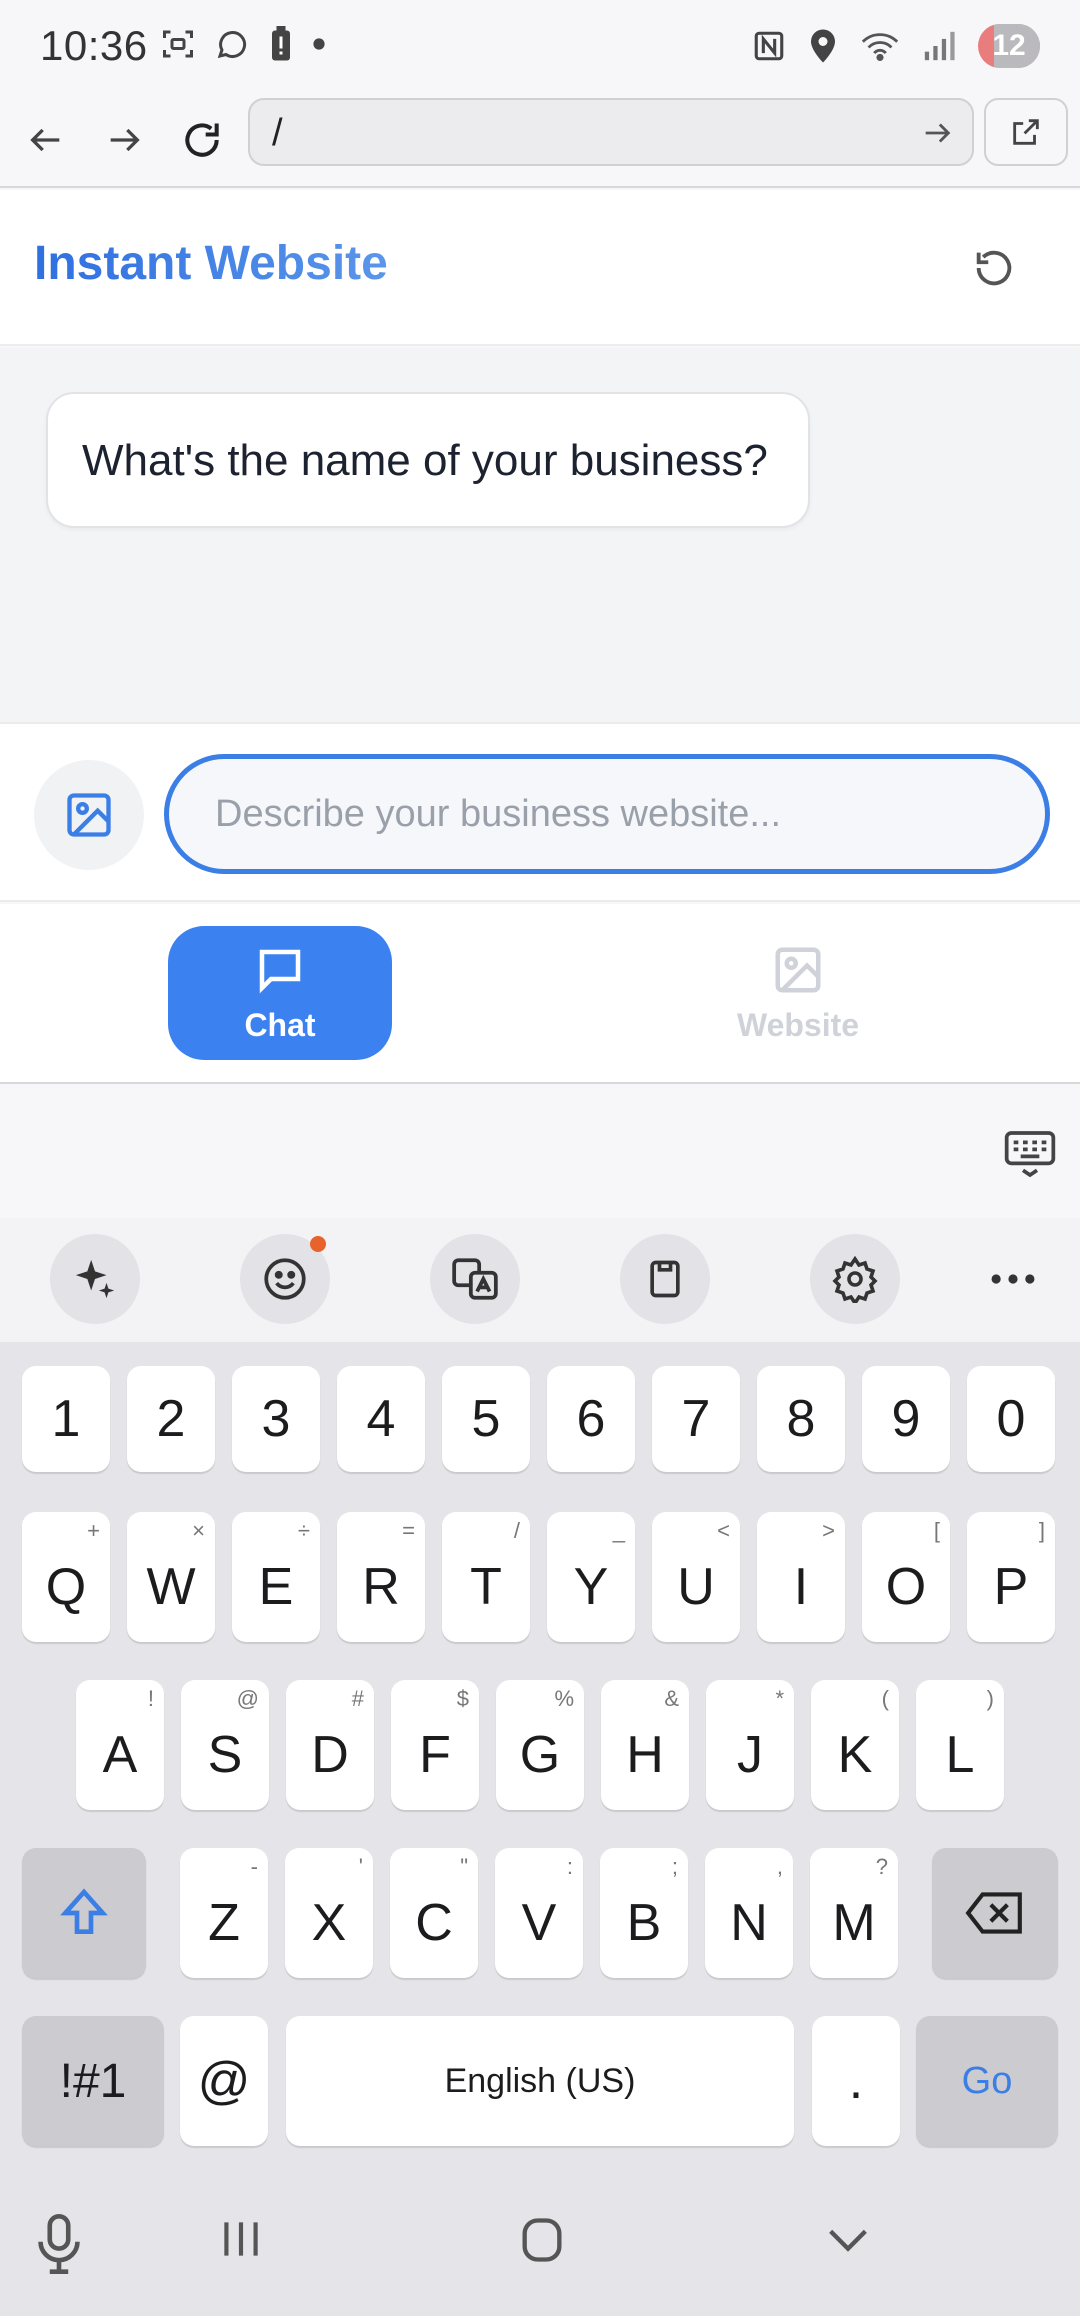 Image resolution: width=1080 pixels, height=2316 pixels. Describe the element at coordinates (59, 2244) in the screenshot. I see `microphone-icon` at that location.